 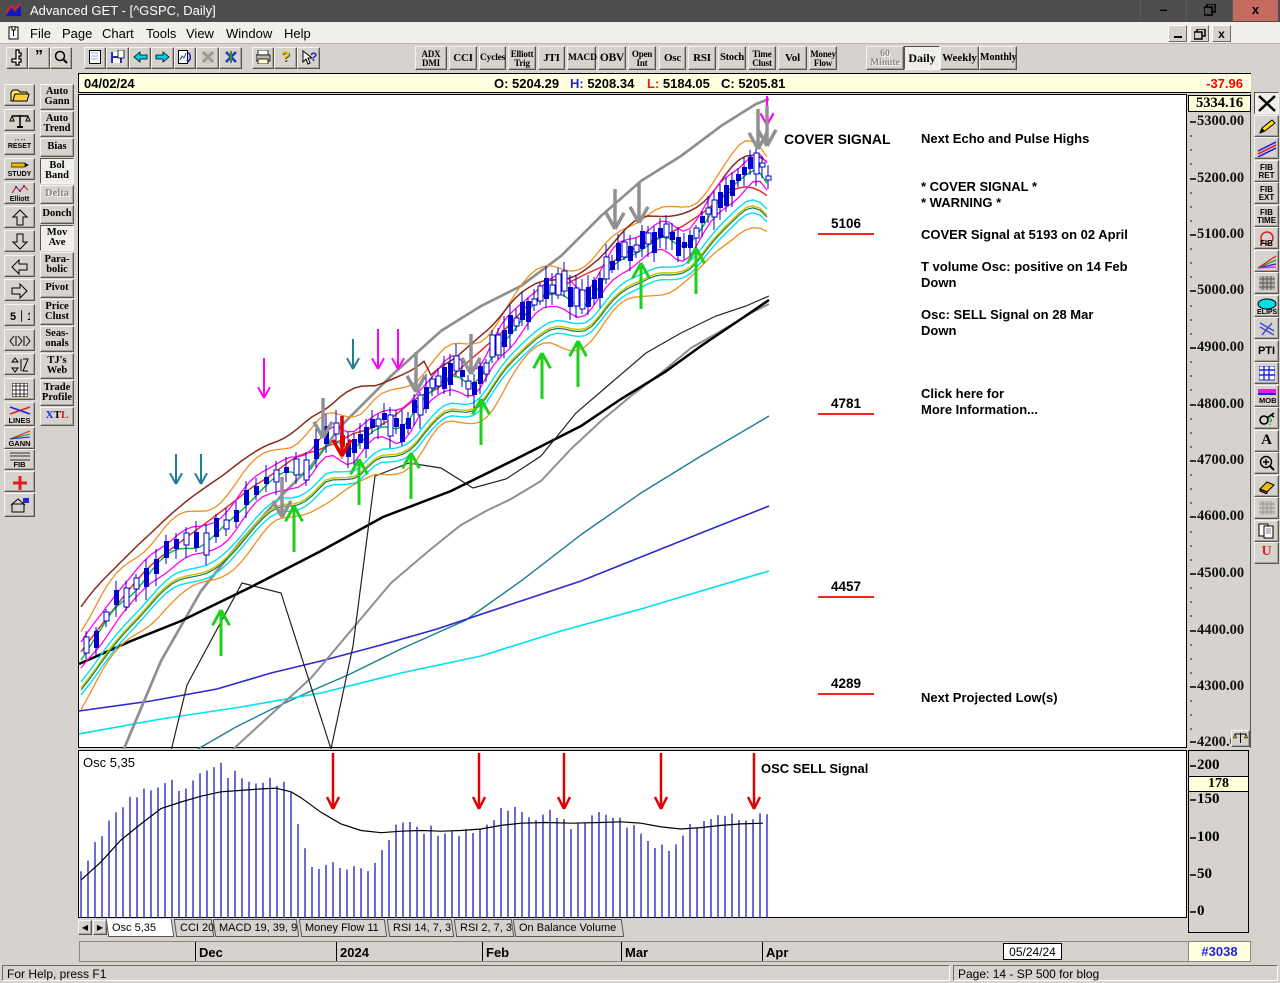 I want to click on svg-text: Next Projected Low(s), so click(x=989, y=697).